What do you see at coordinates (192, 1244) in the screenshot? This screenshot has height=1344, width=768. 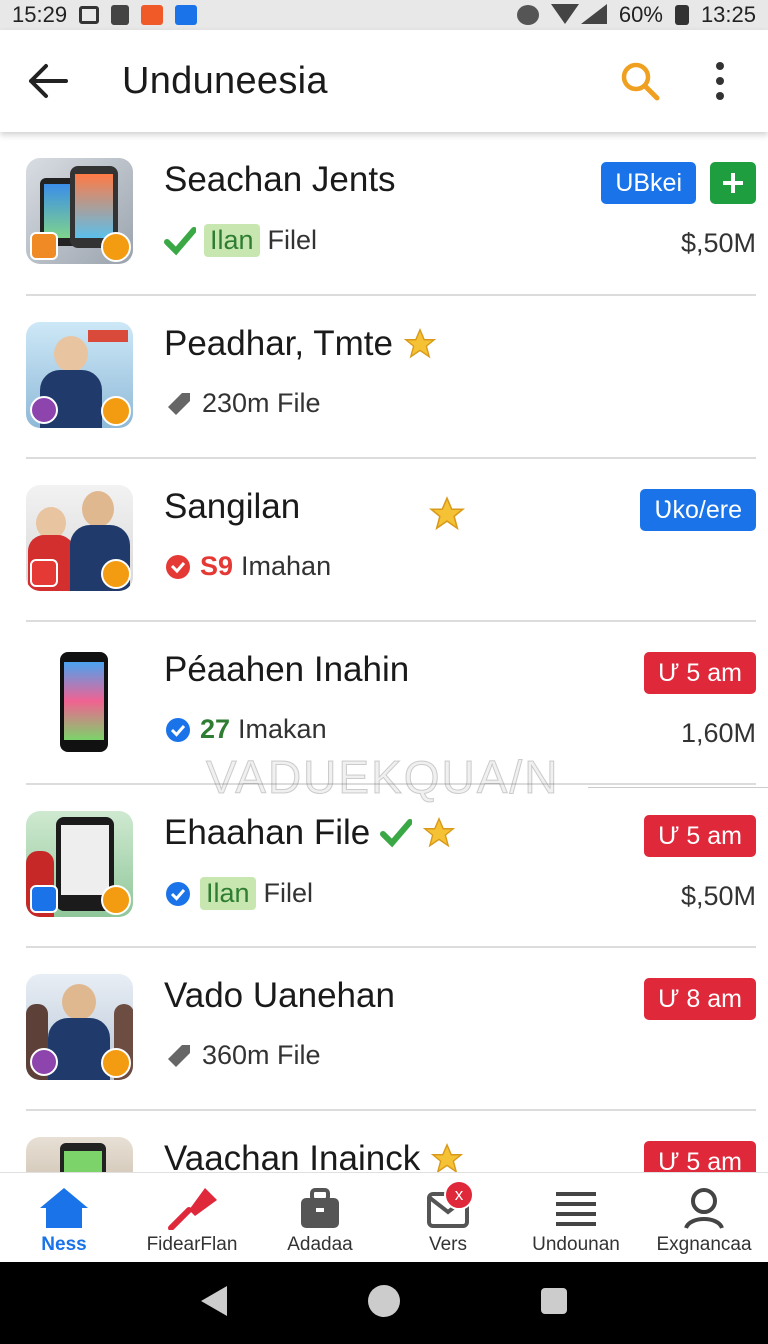 I see `nav-label: FidearFlan` at bounding box center [192, 1244].